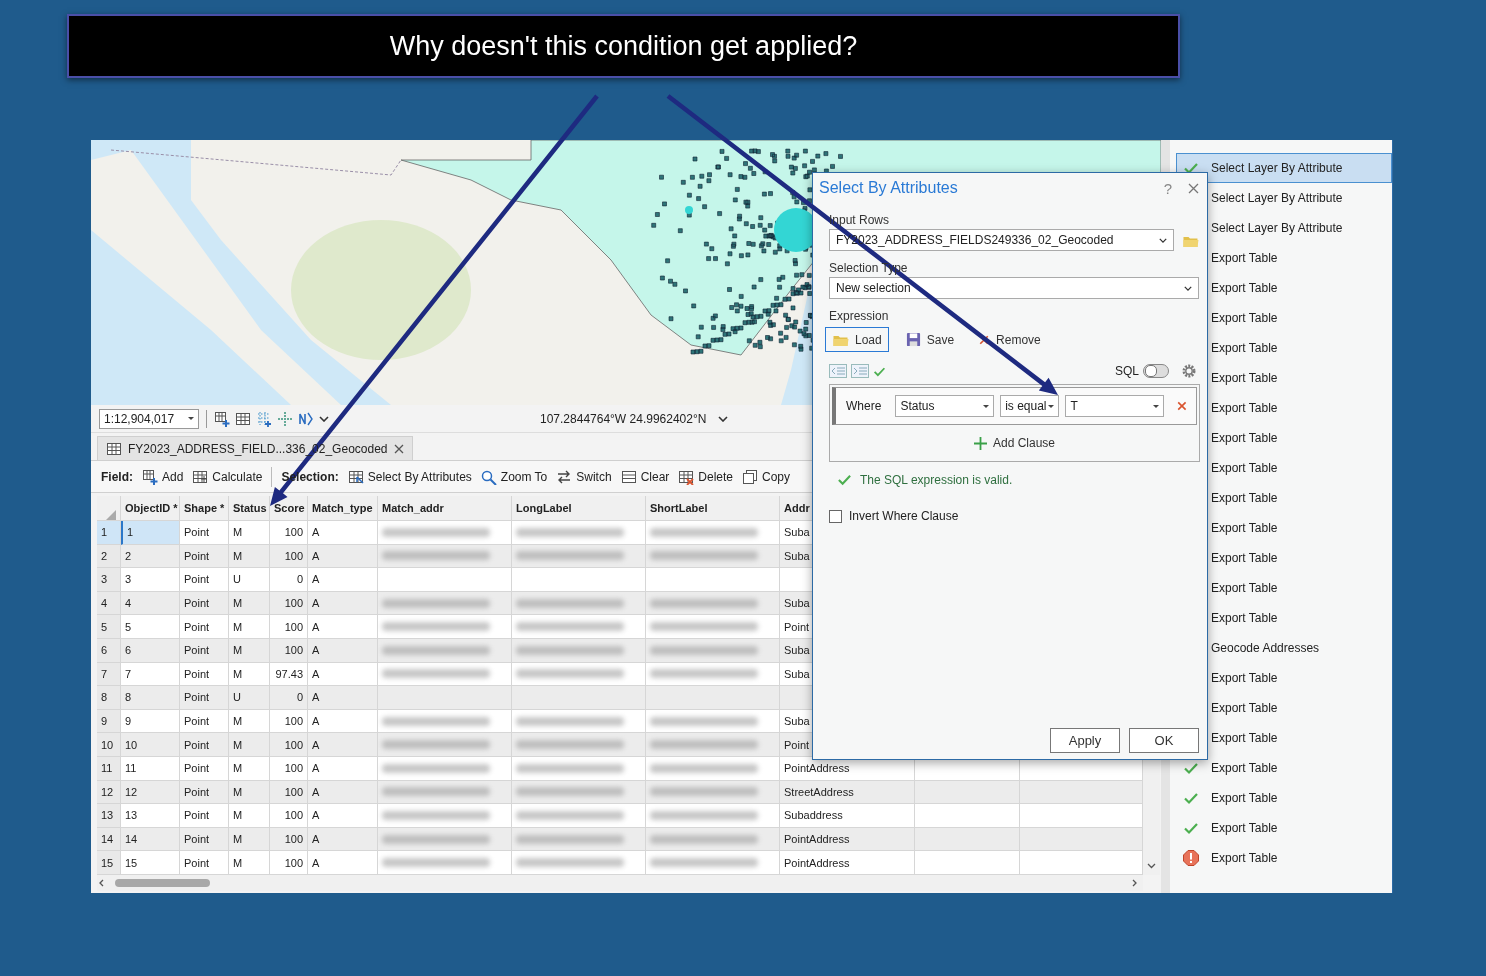 The height and width of the screenshot is (976, 1486). Describe the element at coordinates (109, 863) in the screenshot. I see `row-number: 15` at that location.